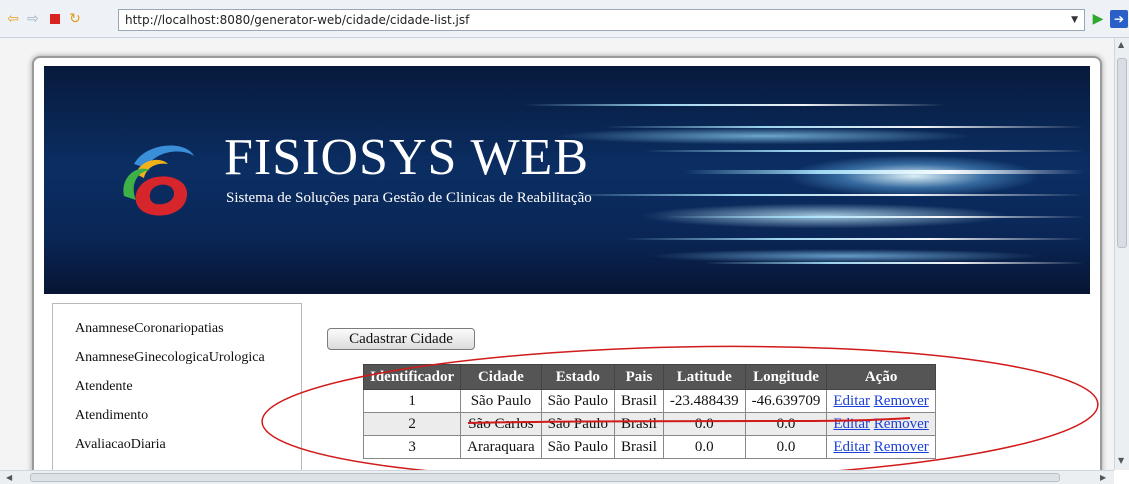  I want to click on column-header-identificador: Identificador, so click(412, 377).